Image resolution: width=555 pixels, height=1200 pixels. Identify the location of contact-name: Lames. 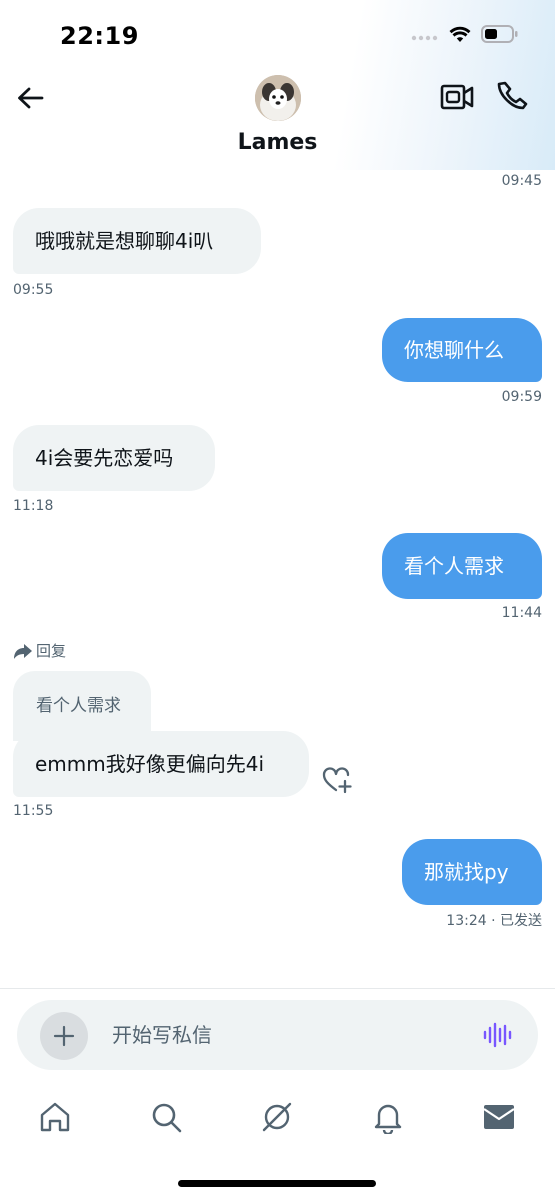
(277, 142).